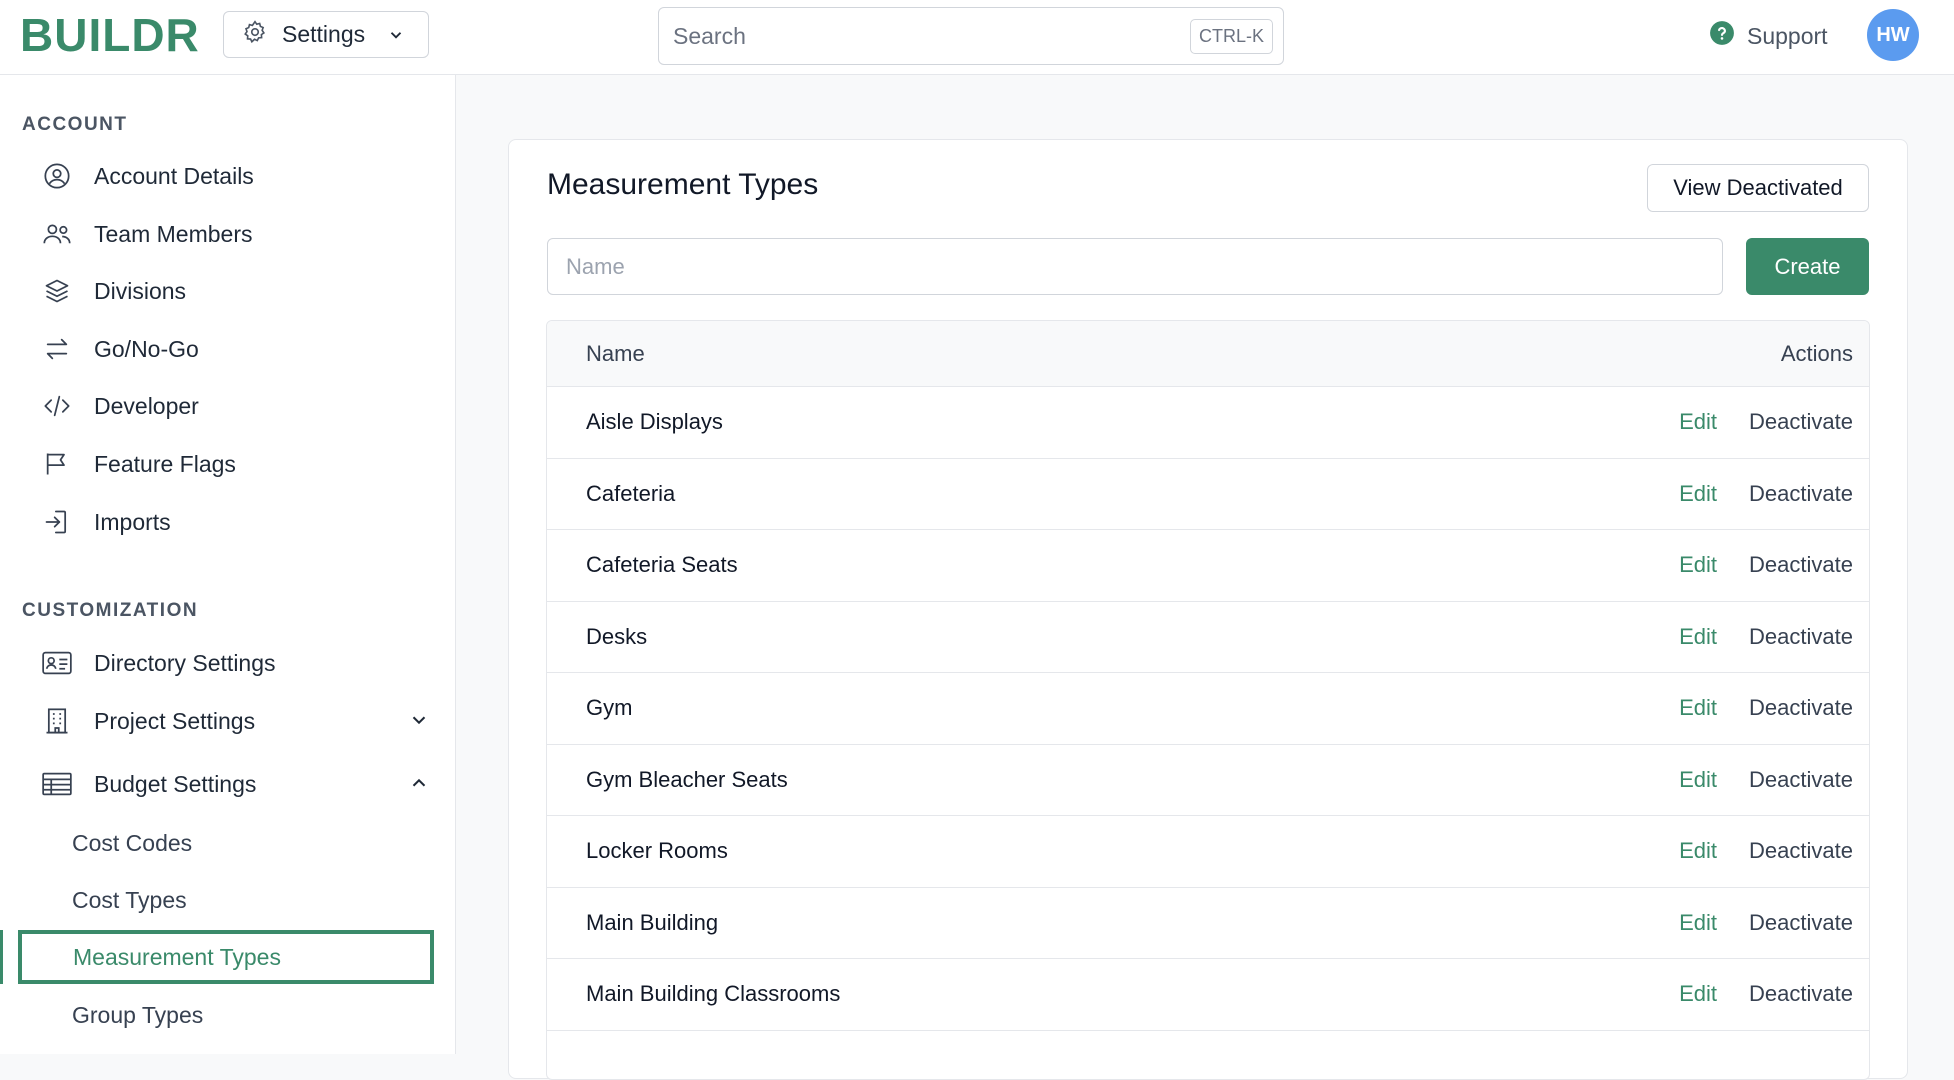 Image resolution: width=1954 pixels, height=1080 pixels. Describe the element at coordinates (255, 35) in the screenshot. I see `gear-icon` at that location.